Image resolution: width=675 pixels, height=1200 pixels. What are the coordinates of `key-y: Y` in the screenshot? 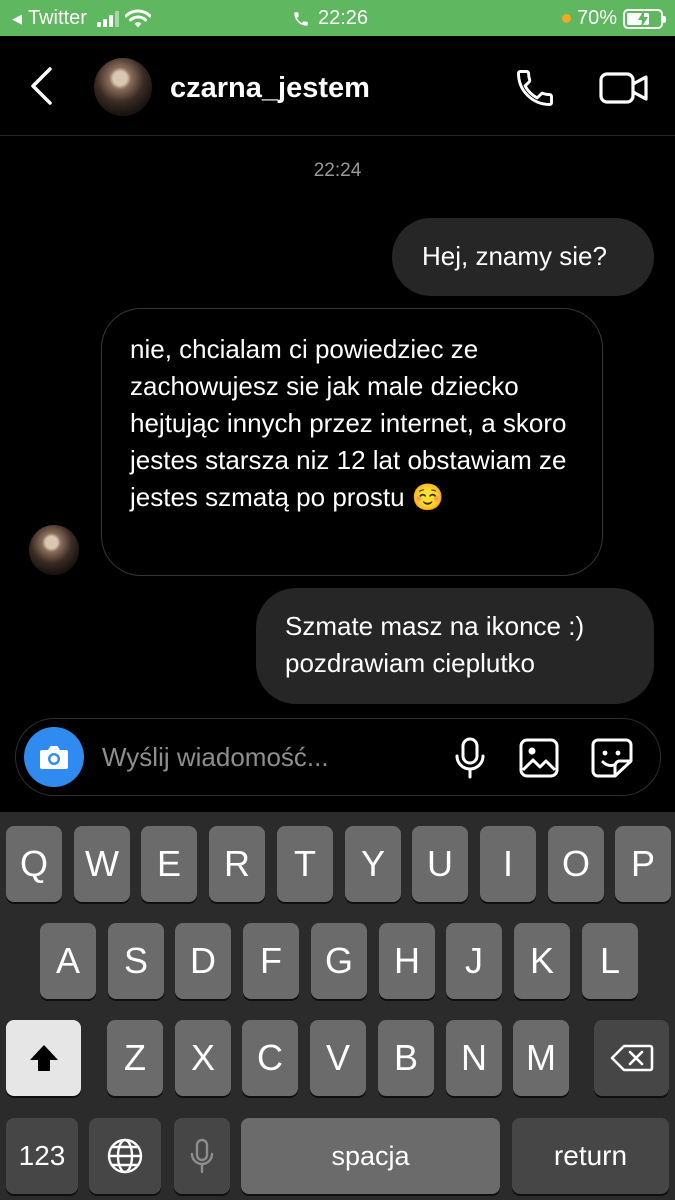 It's located at (373, 864).